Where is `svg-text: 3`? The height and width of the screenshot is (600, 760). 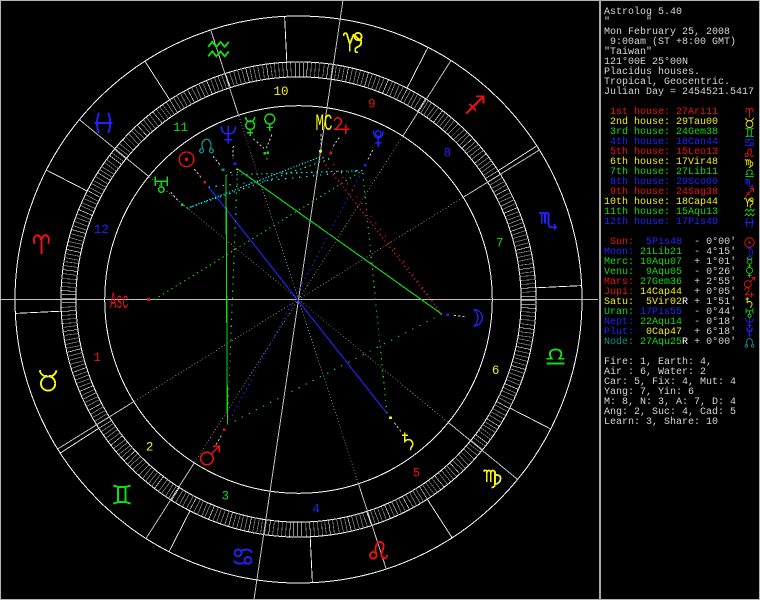 svg-text: 3 is located at coordinates (225, 497).